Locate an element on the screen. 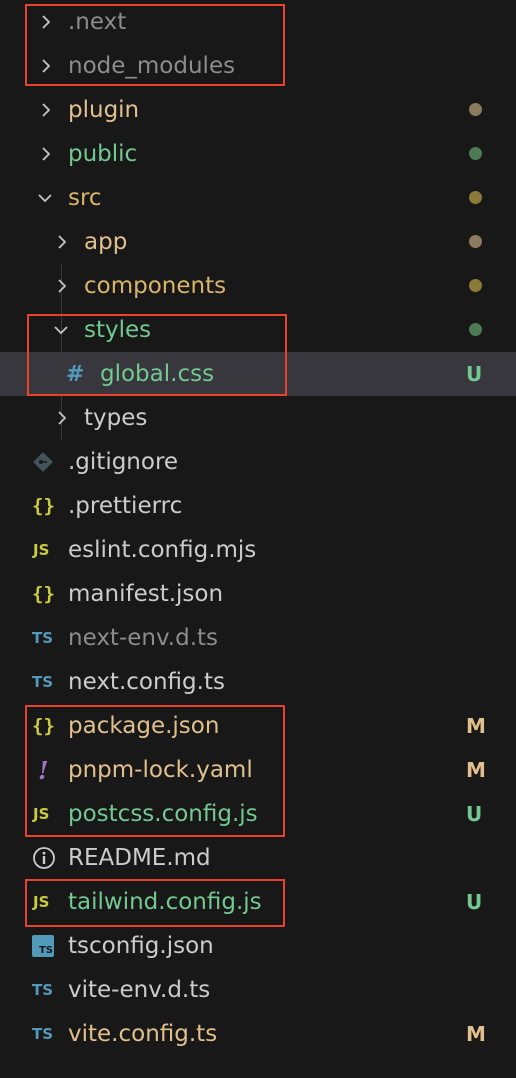 This screenshot has width=516, height=1078. tree-item-global-css-file: # global.css U is located at coordinates (258, 374).